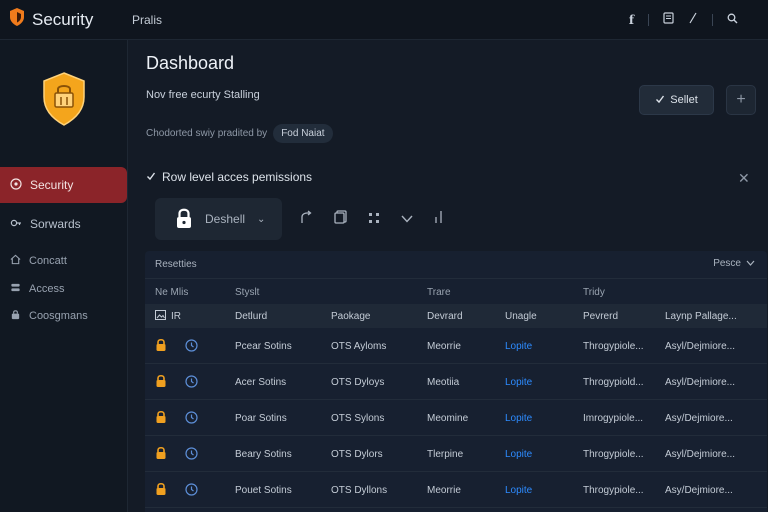 Image resolution: width=768 pixels, height=512 pixels. What do you see at coordinates (64, 316) in the screenshot?
I see `sidebar-item-coosgmans: Coosgmans` at bounding box center [64, 316].